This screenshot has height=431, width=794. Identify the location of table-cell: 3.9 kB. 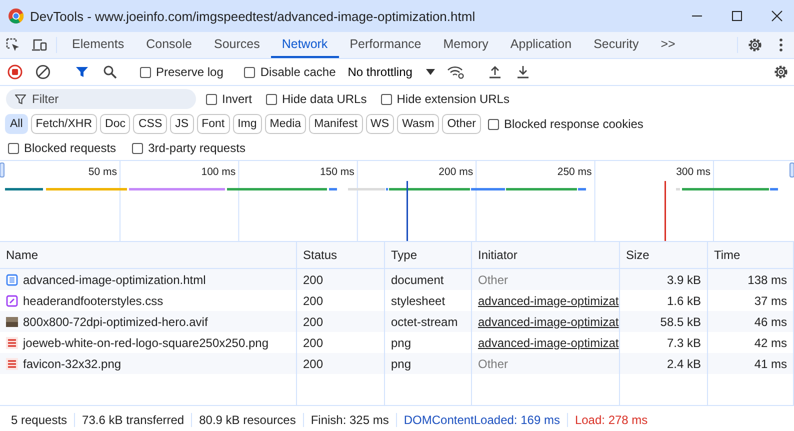
(664, 279).